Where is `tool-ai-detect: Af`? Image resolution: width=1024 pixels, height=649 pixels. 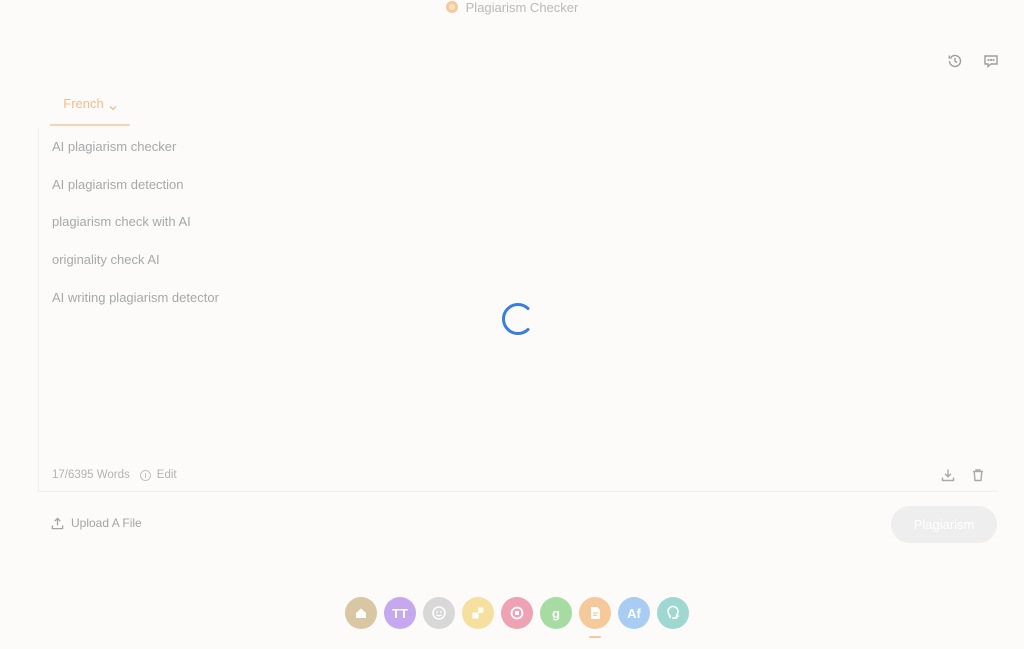 tool-ai-detect: Af is located at coordinates (634, 613).